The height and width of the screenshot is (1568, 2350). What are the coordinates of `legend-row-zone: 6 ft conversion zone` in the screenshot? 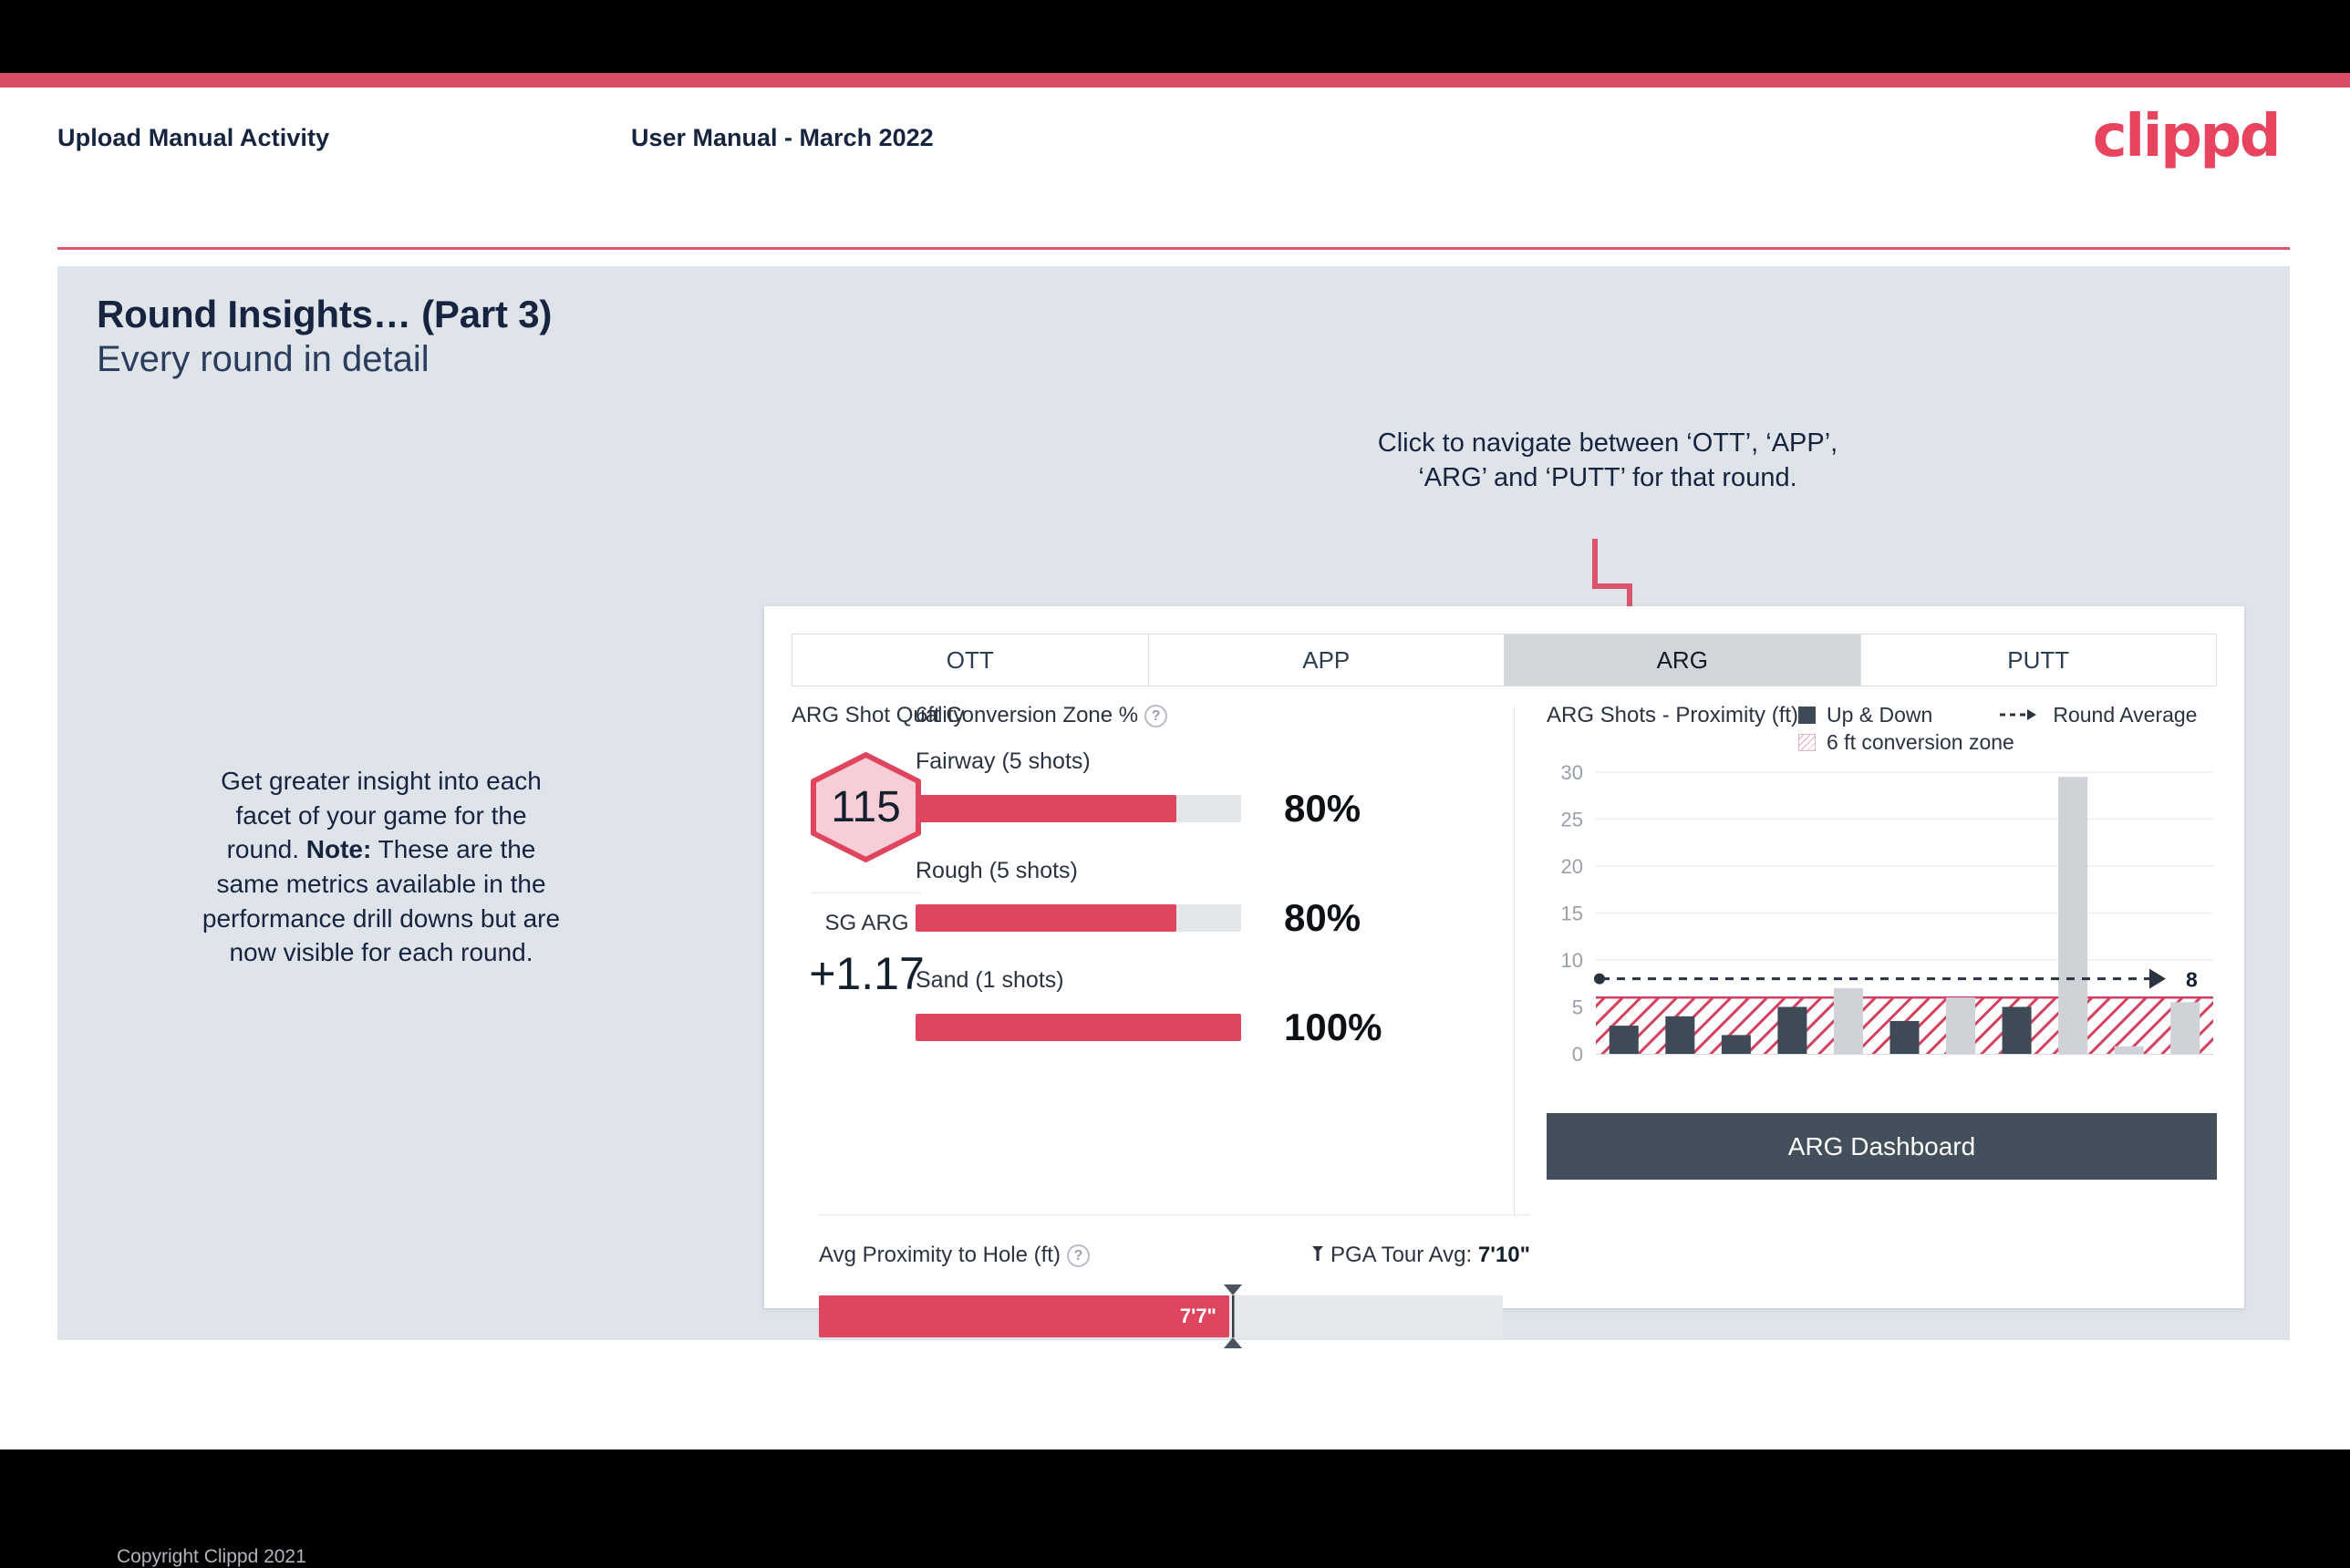 It's located at (1997, 742).